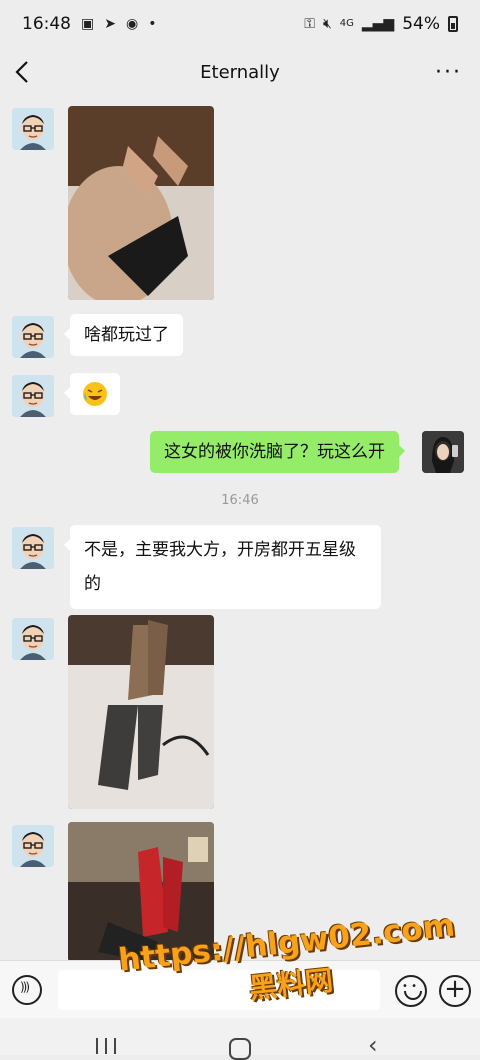 The image size is (480, 1060). I want to click on my-avatar, so click(443, 452).